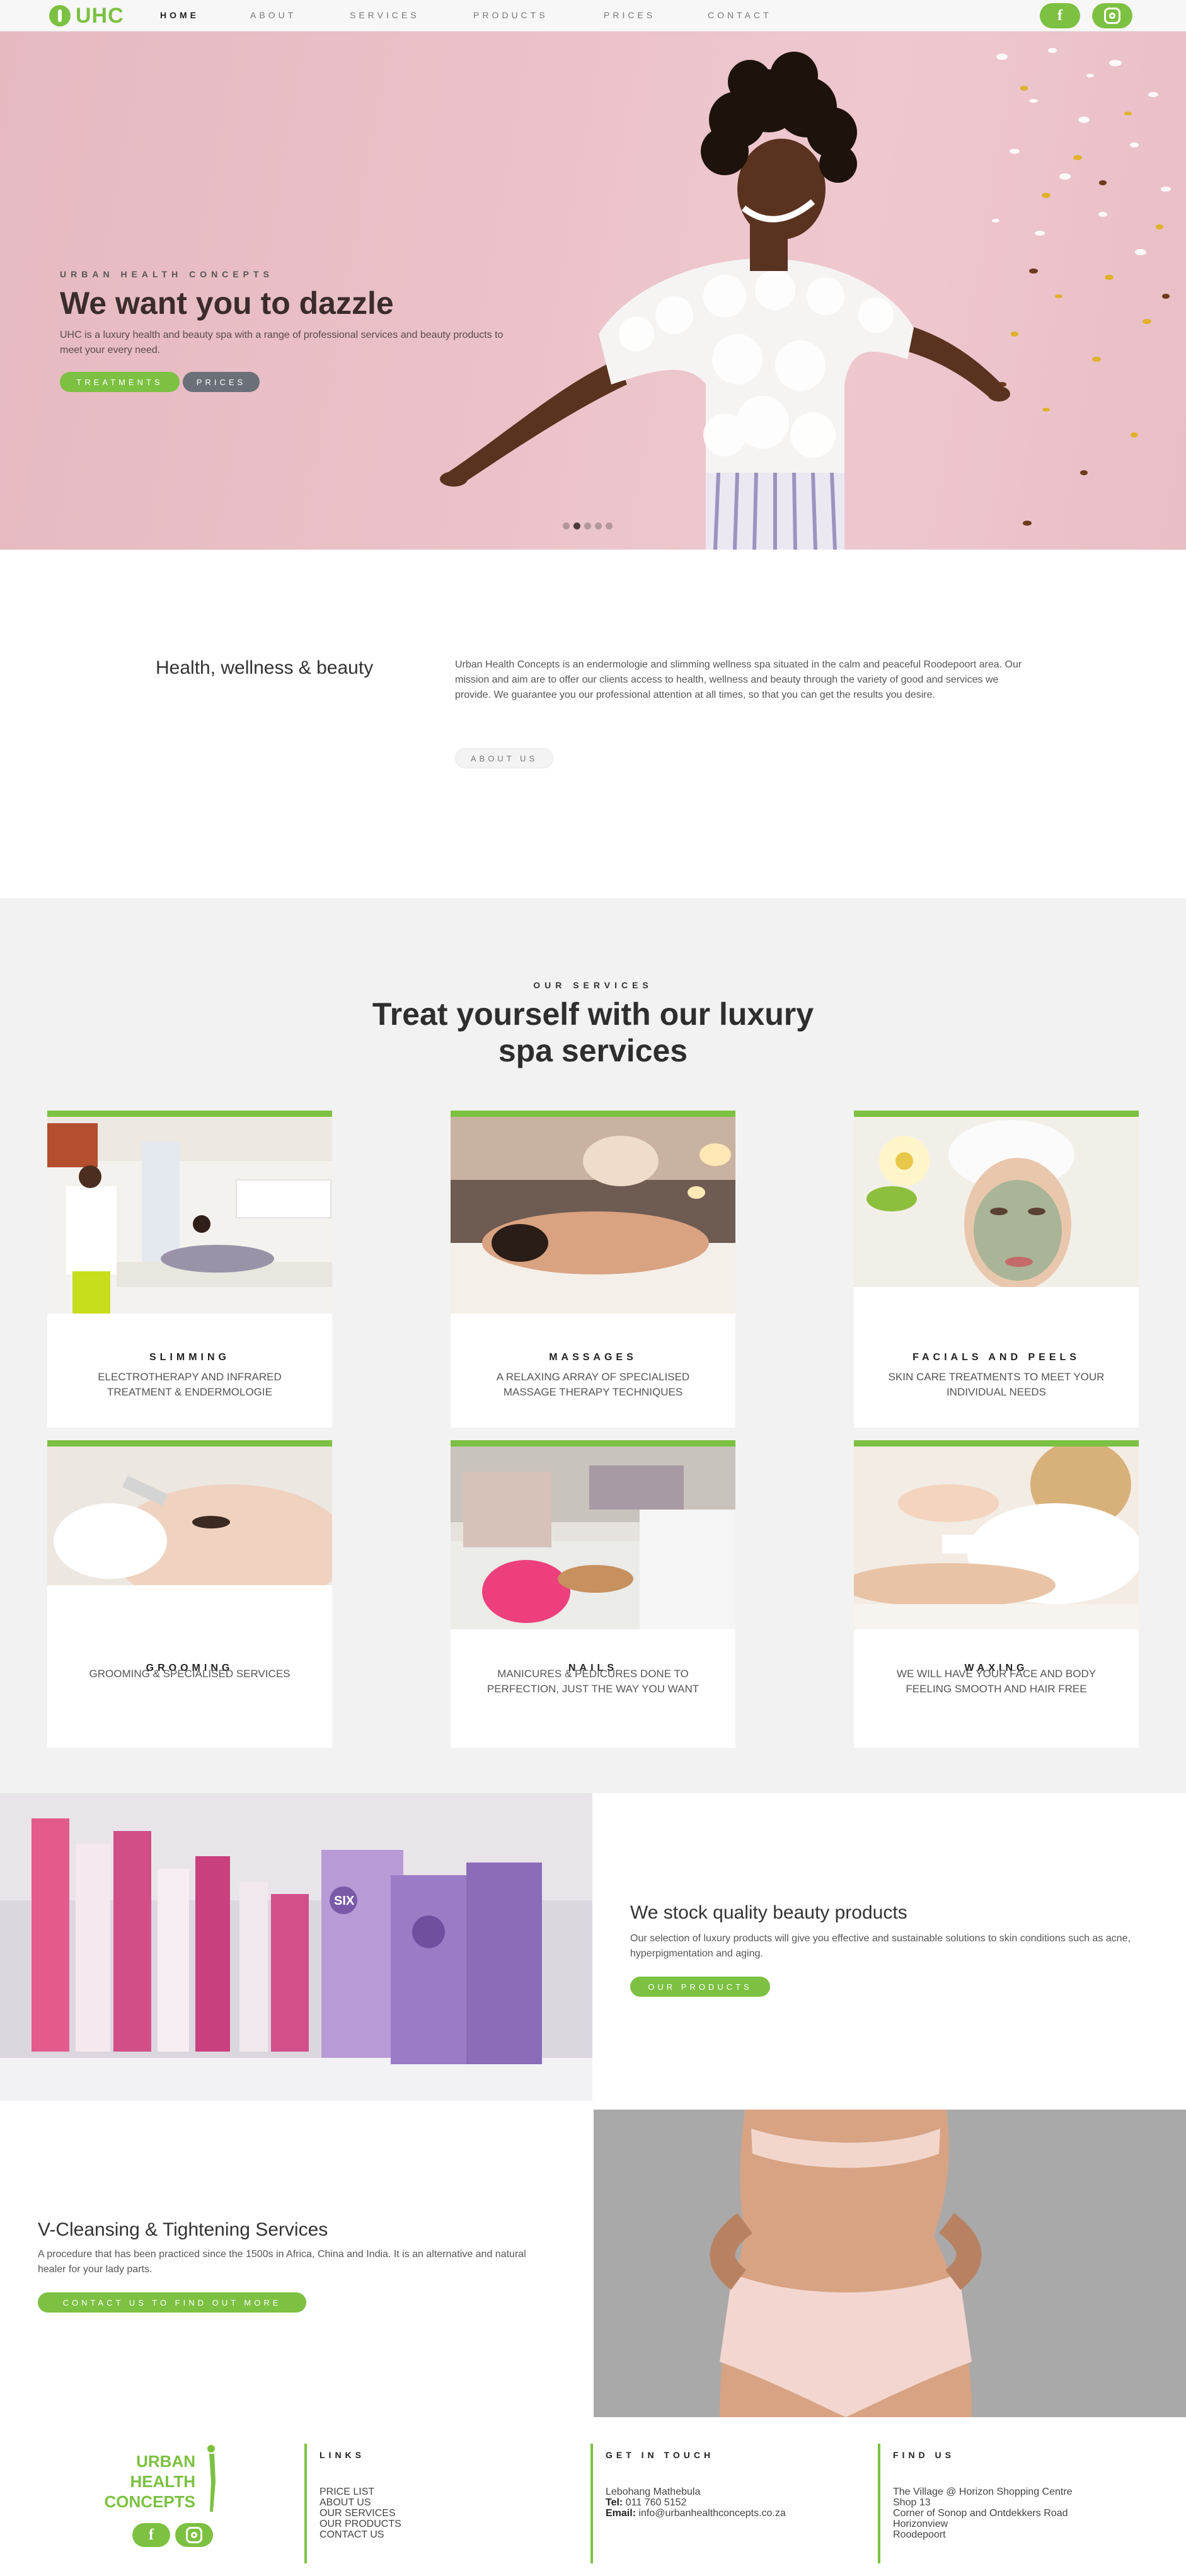 This screenshot has height=2576, width=1186. What do you see at coordinates (983, 2492) in the screenshot?
I see `address-line: The Village @ Horizon Shopping Centre` at bounding box center [983, 2492].